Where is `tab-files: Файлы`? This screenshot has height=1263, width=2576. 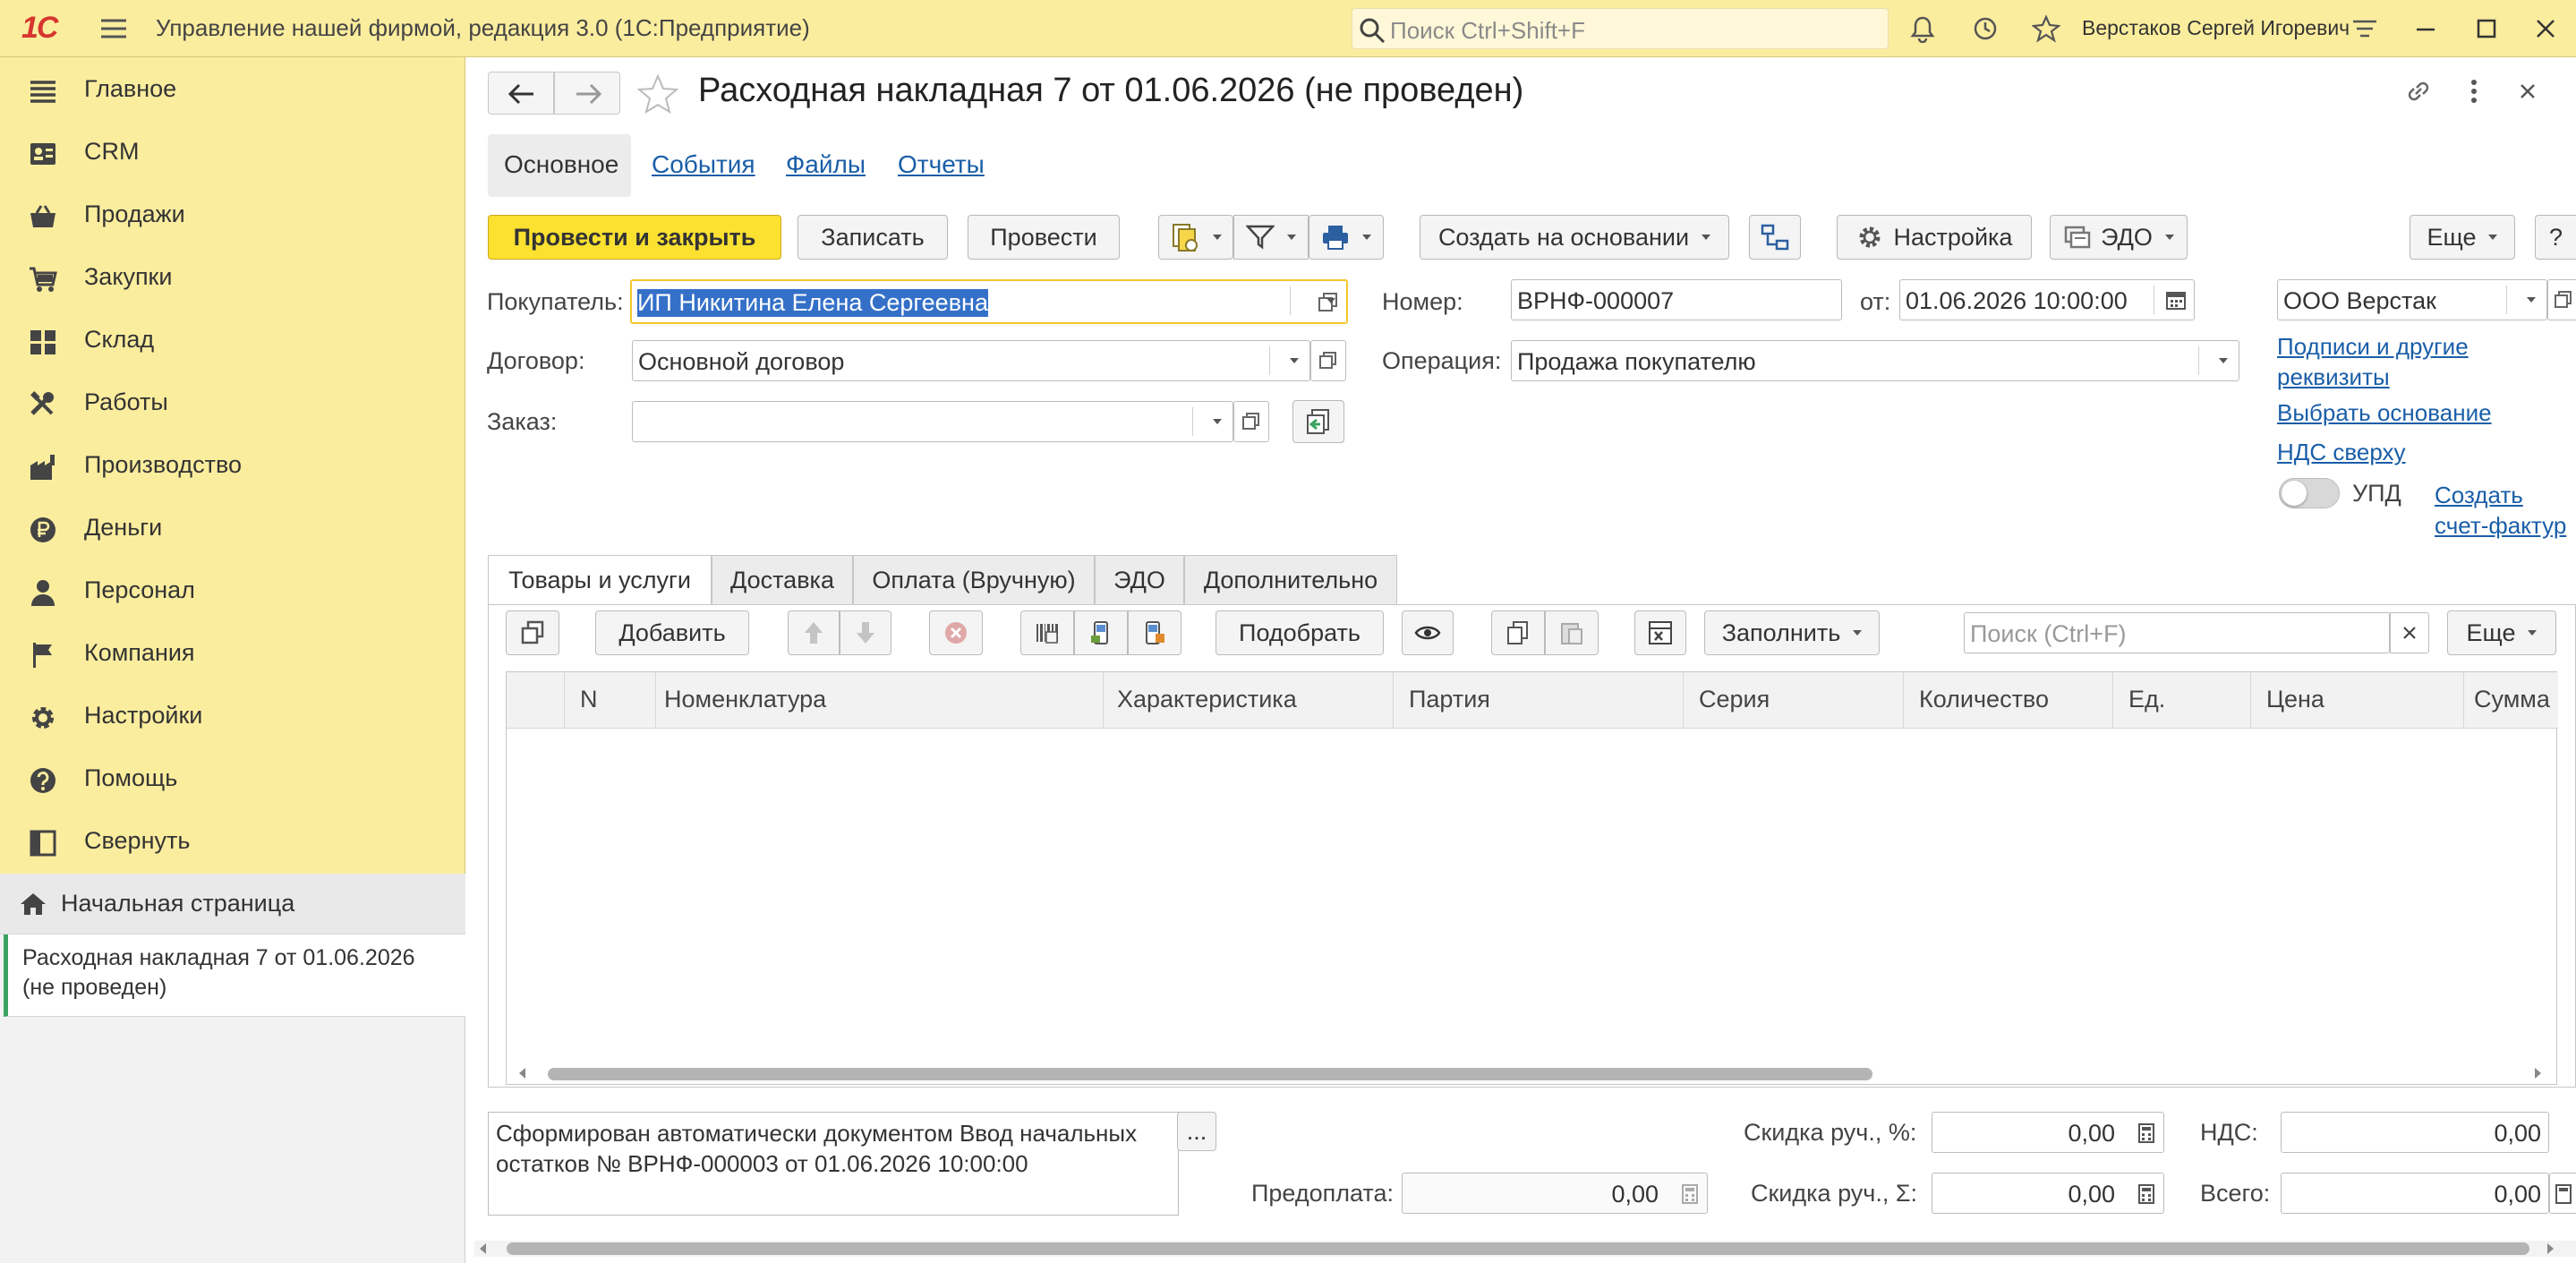 tab-files: Файлы is located at coordinates (826, 165).